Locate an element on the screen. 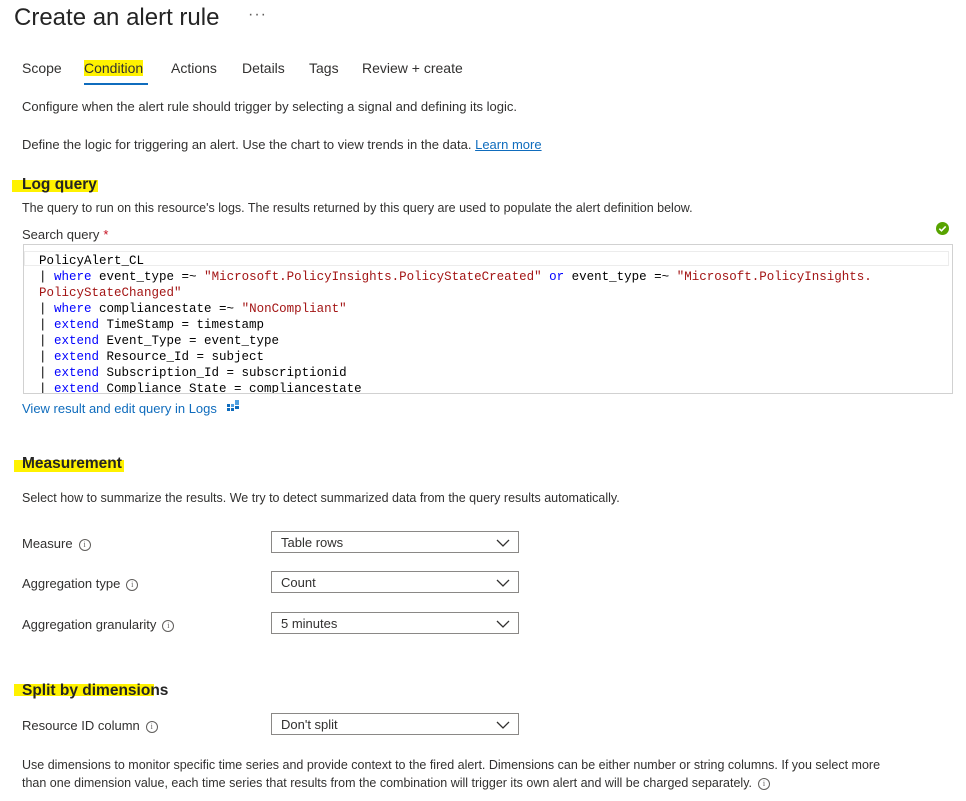 The height and width of the screenshot is (801, 966). aggregation-type-select: Count is located at coordinates (395, 582).